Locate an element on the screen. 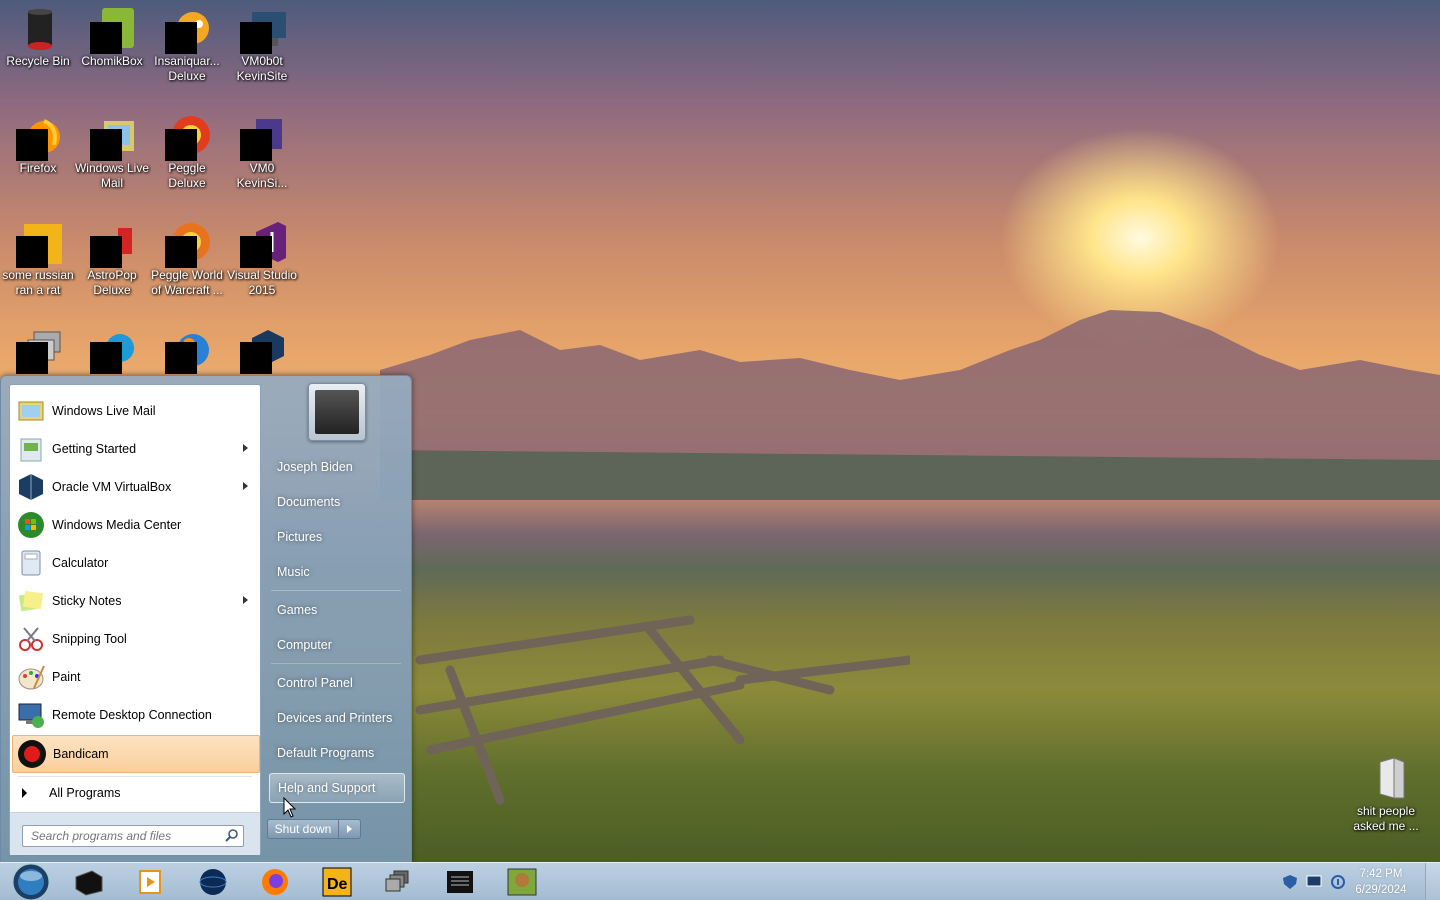 The height and width of the screenshot is (900, 1440). pinned-item-label: Bandicam is located at coordinates (81, 754).